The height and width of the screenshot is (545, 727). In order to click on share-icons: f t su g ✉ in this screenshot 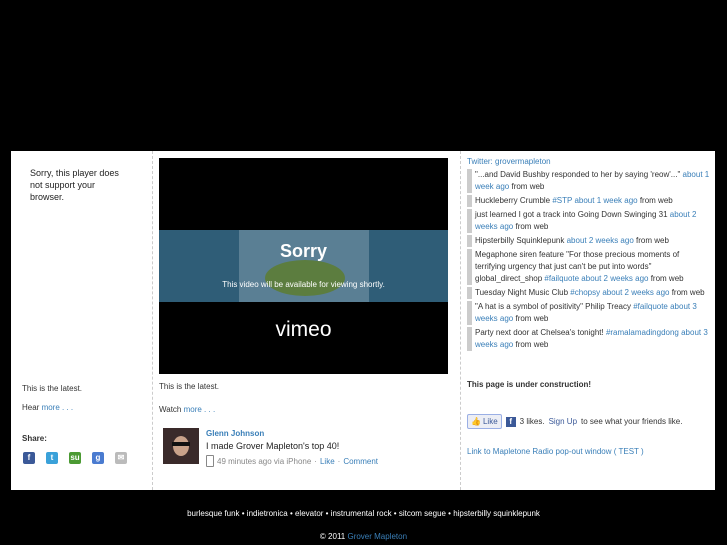, I will do `click(75, 458)`.